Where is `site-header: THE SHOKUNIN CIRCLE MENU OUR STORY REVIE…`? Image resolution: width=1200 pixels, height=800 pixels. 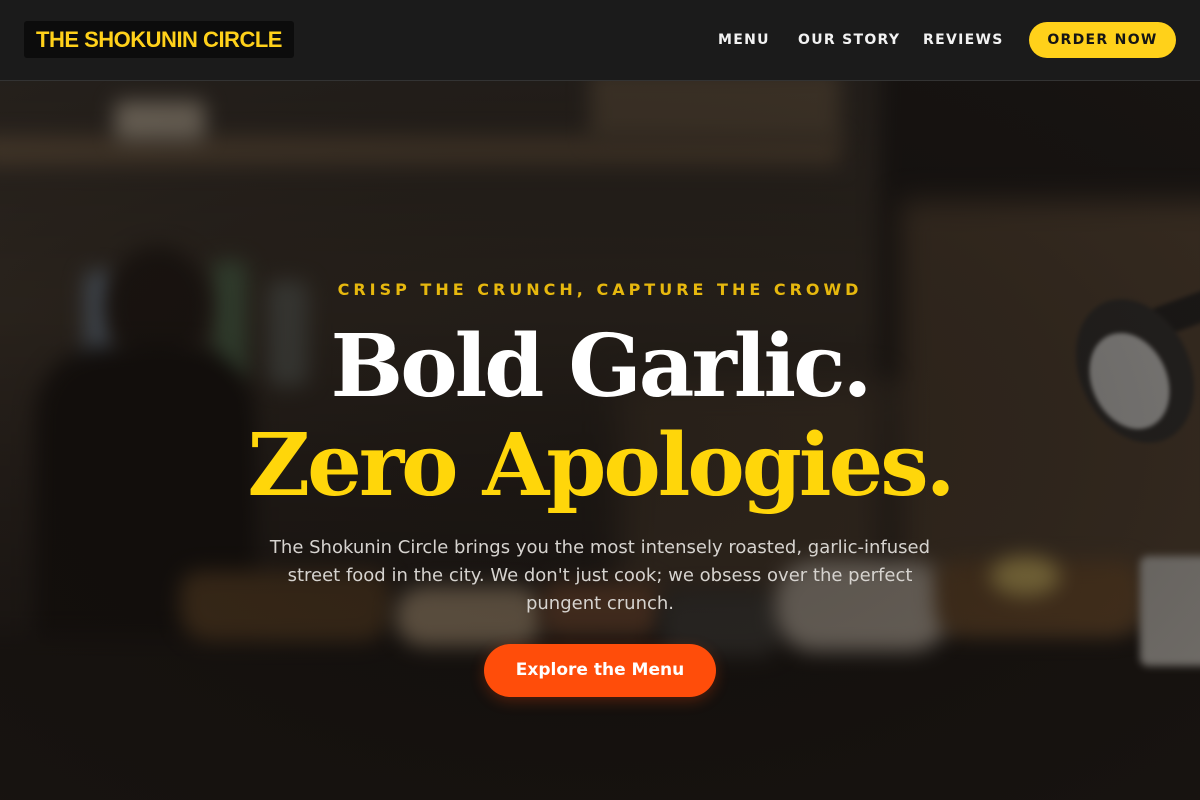
site-header: THE SHOKUNIN CIRCLE MENU OUR STORY REVIE… is located at coordinates (600, 40).